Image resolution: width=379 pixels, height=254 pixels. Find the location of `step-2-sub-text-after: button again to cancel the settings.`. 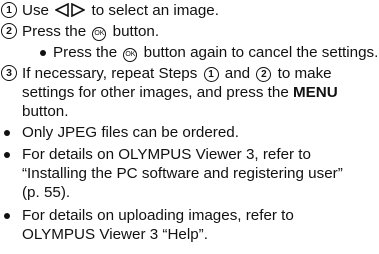

step-2-sub-text-after: button again to cancel the settings. is located at coordinates (261, 52).